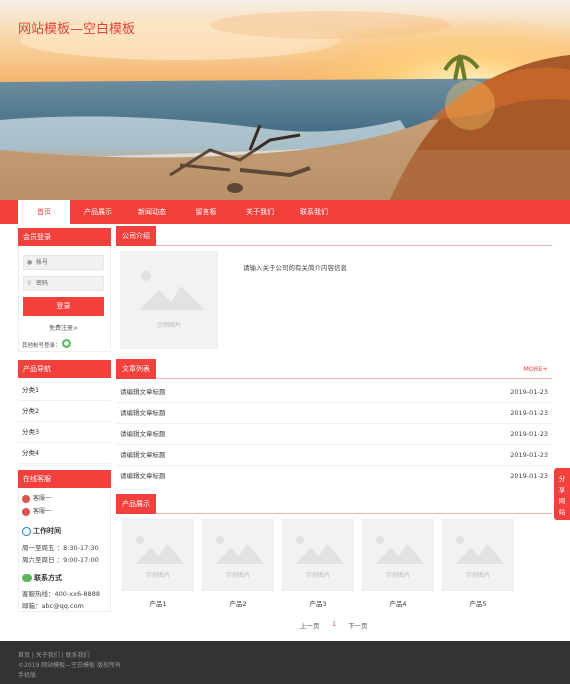 Image resolution: width=570 pixels, height=684 pixels. I want to click on next-page-link: 下一页, so click(358, 625).